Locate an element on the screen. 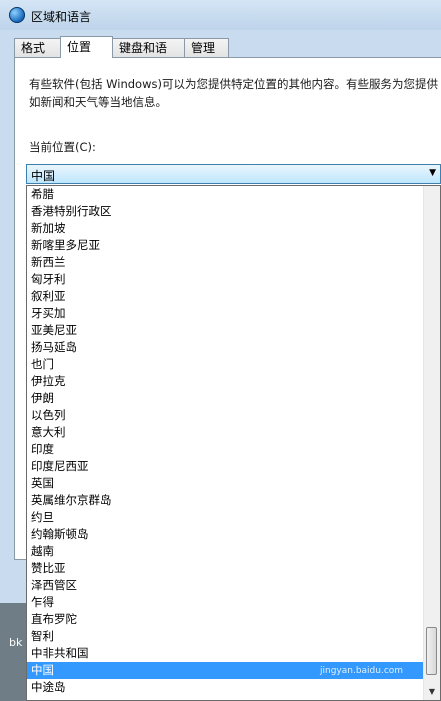 The height and width of the screenshot is (701, 441). current-location-label: 当前位置(C): is located at coordinates (62, 147).